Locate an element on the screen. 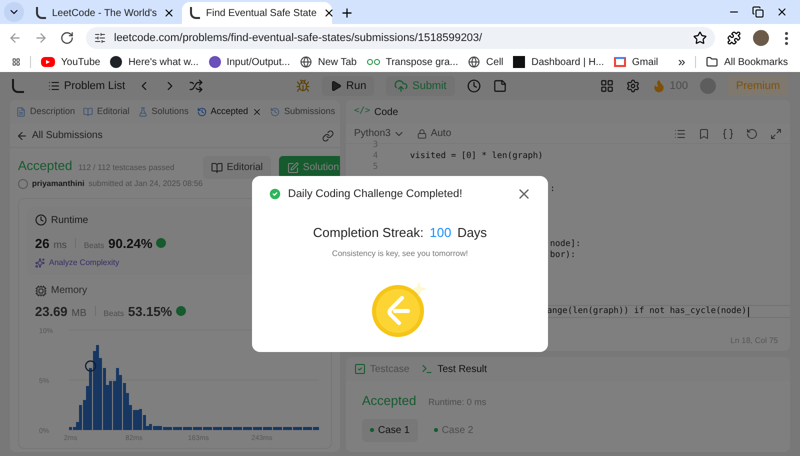  tab-title: Find Eventual Safe State is located at coordinates (261, 13).